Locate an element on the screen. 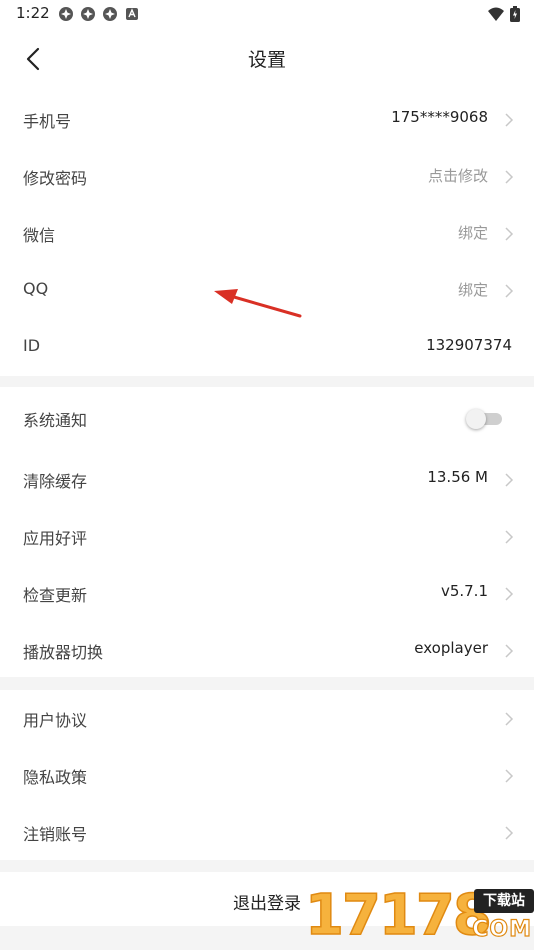  row-label: 微信 is located at coordinates (39, 235).